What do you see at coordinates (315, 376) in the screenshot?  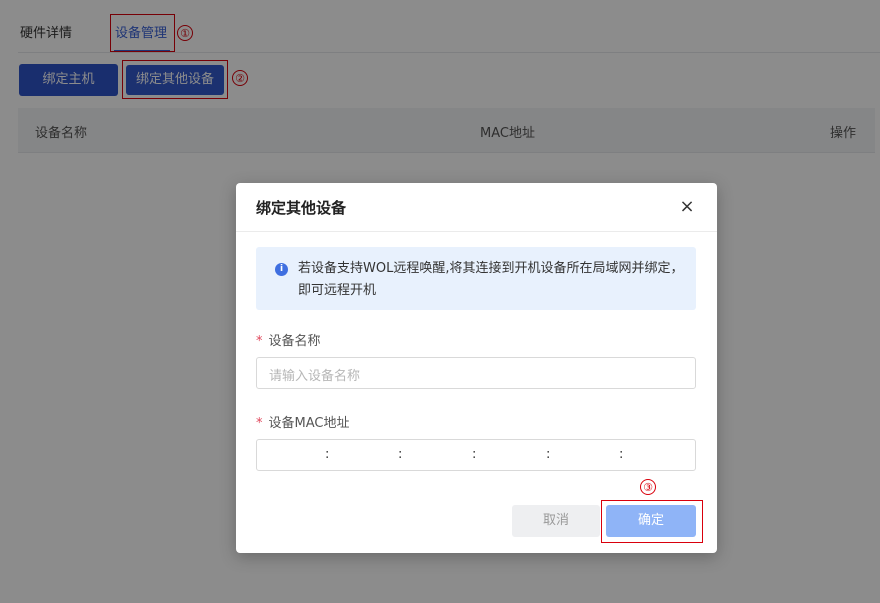 I see `device-name-placeholder: 请输入设备名称` at bounding box center [315, 376].